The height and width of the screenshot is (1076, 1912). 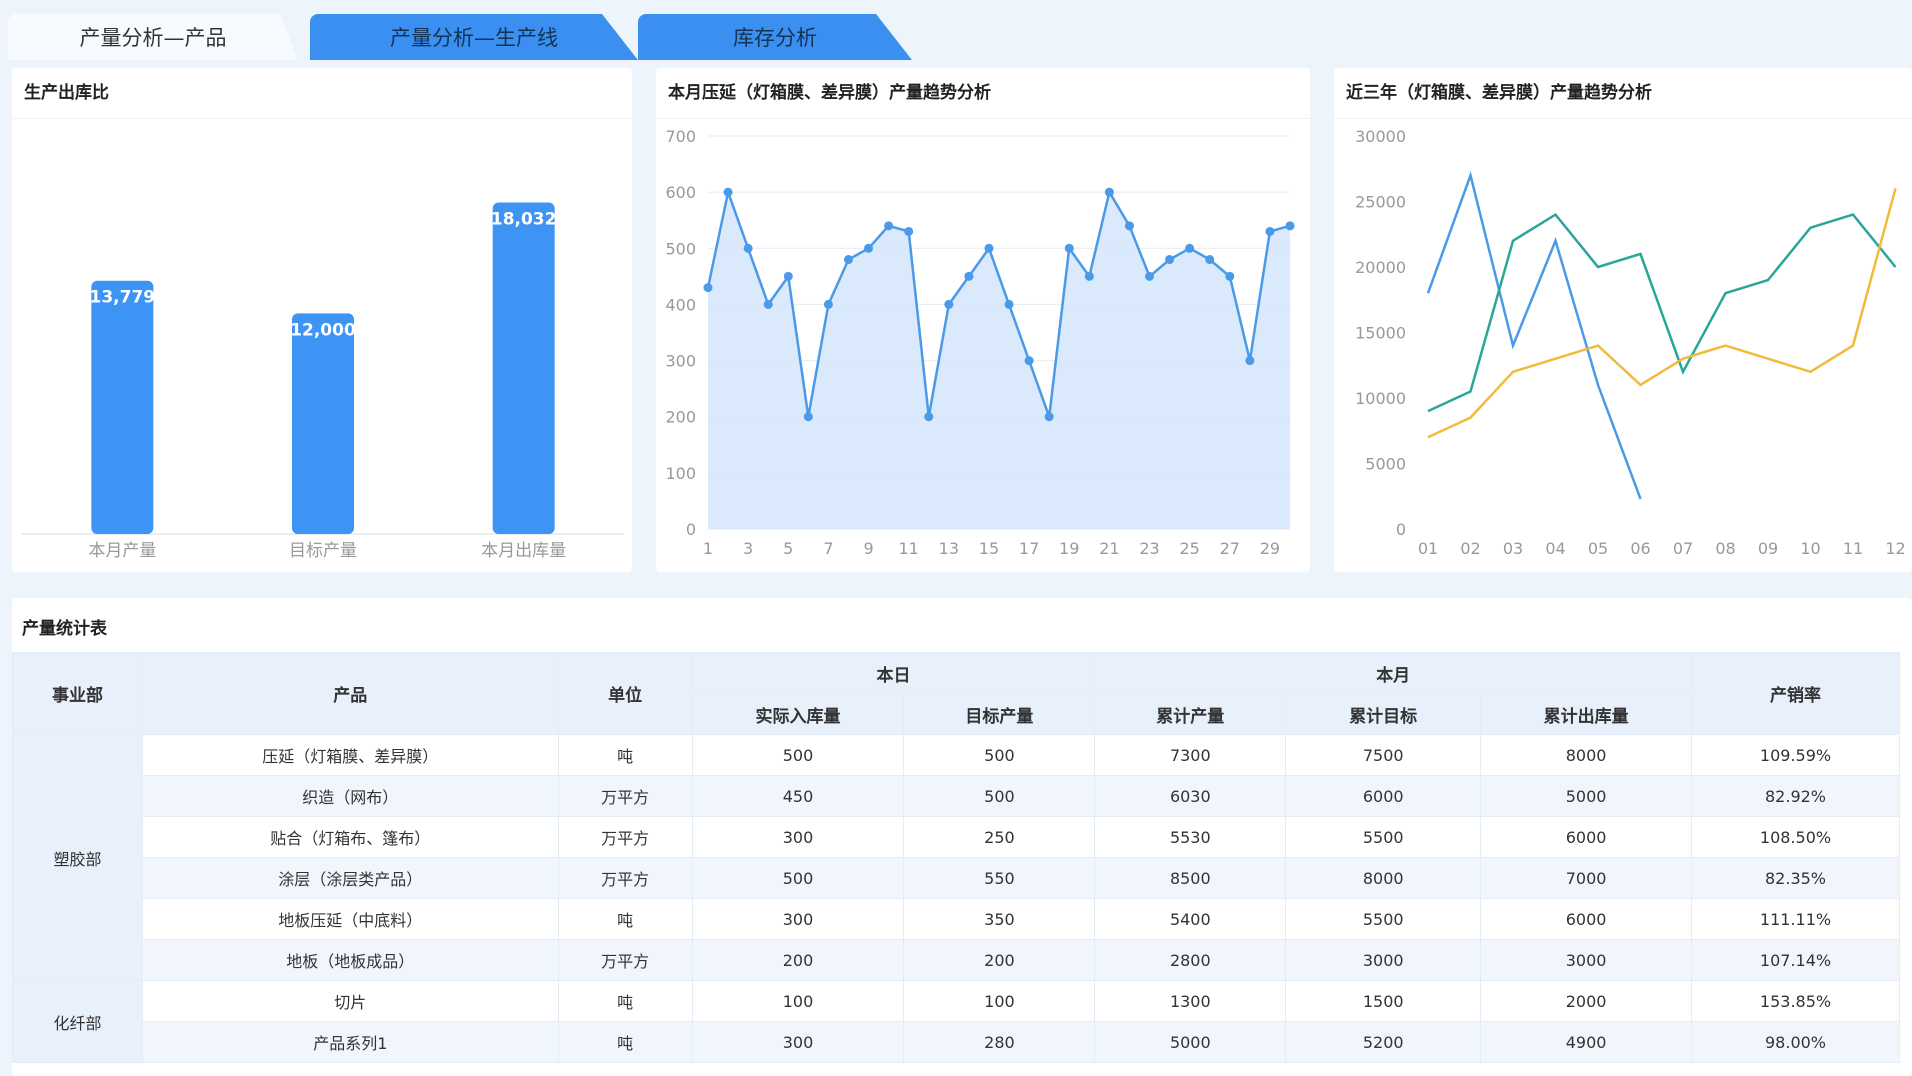 I want to click on x-tick-label: 05, so click(x=1598, y=548).